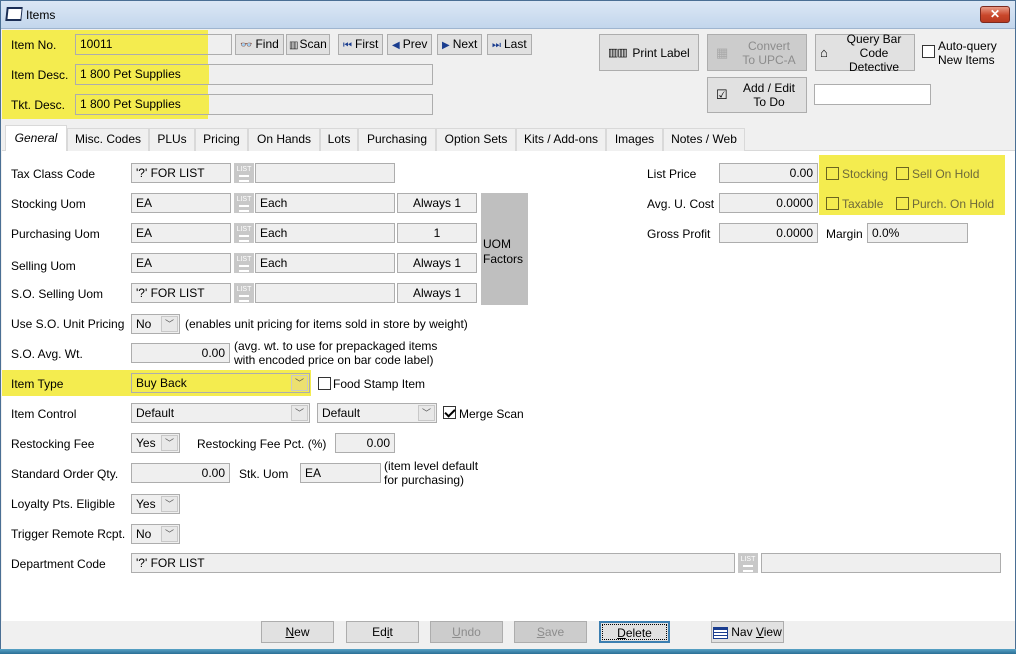 The image size is (1016, 654). I want to click on selling-uom-label: Selling Uom, so click(43, 266).